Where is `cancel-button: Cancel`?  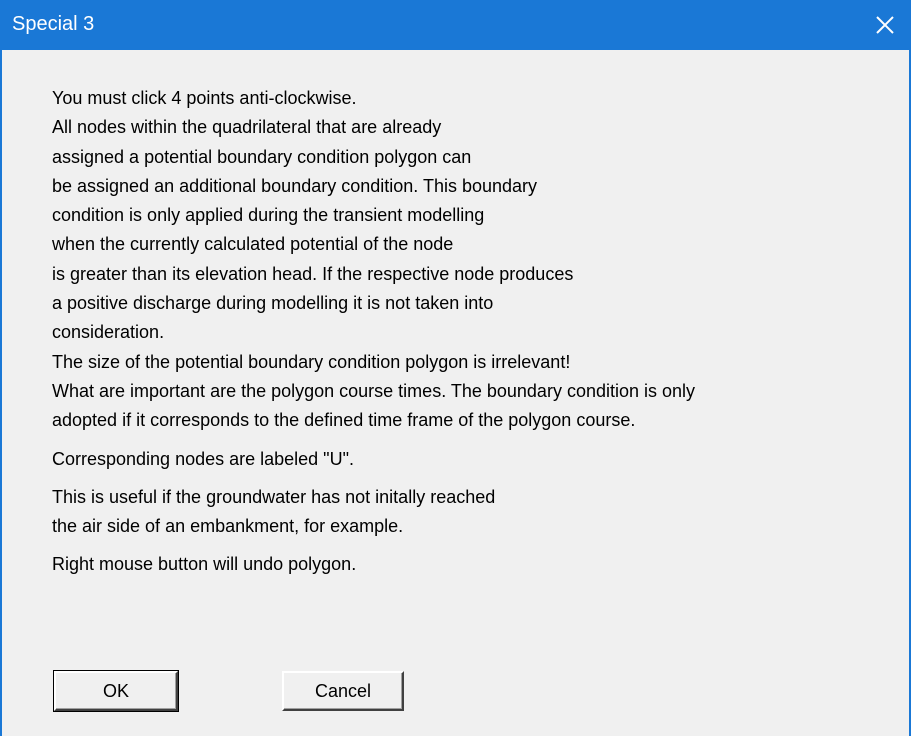
cancel-button: Cancel is located at coordinates (343, 691).